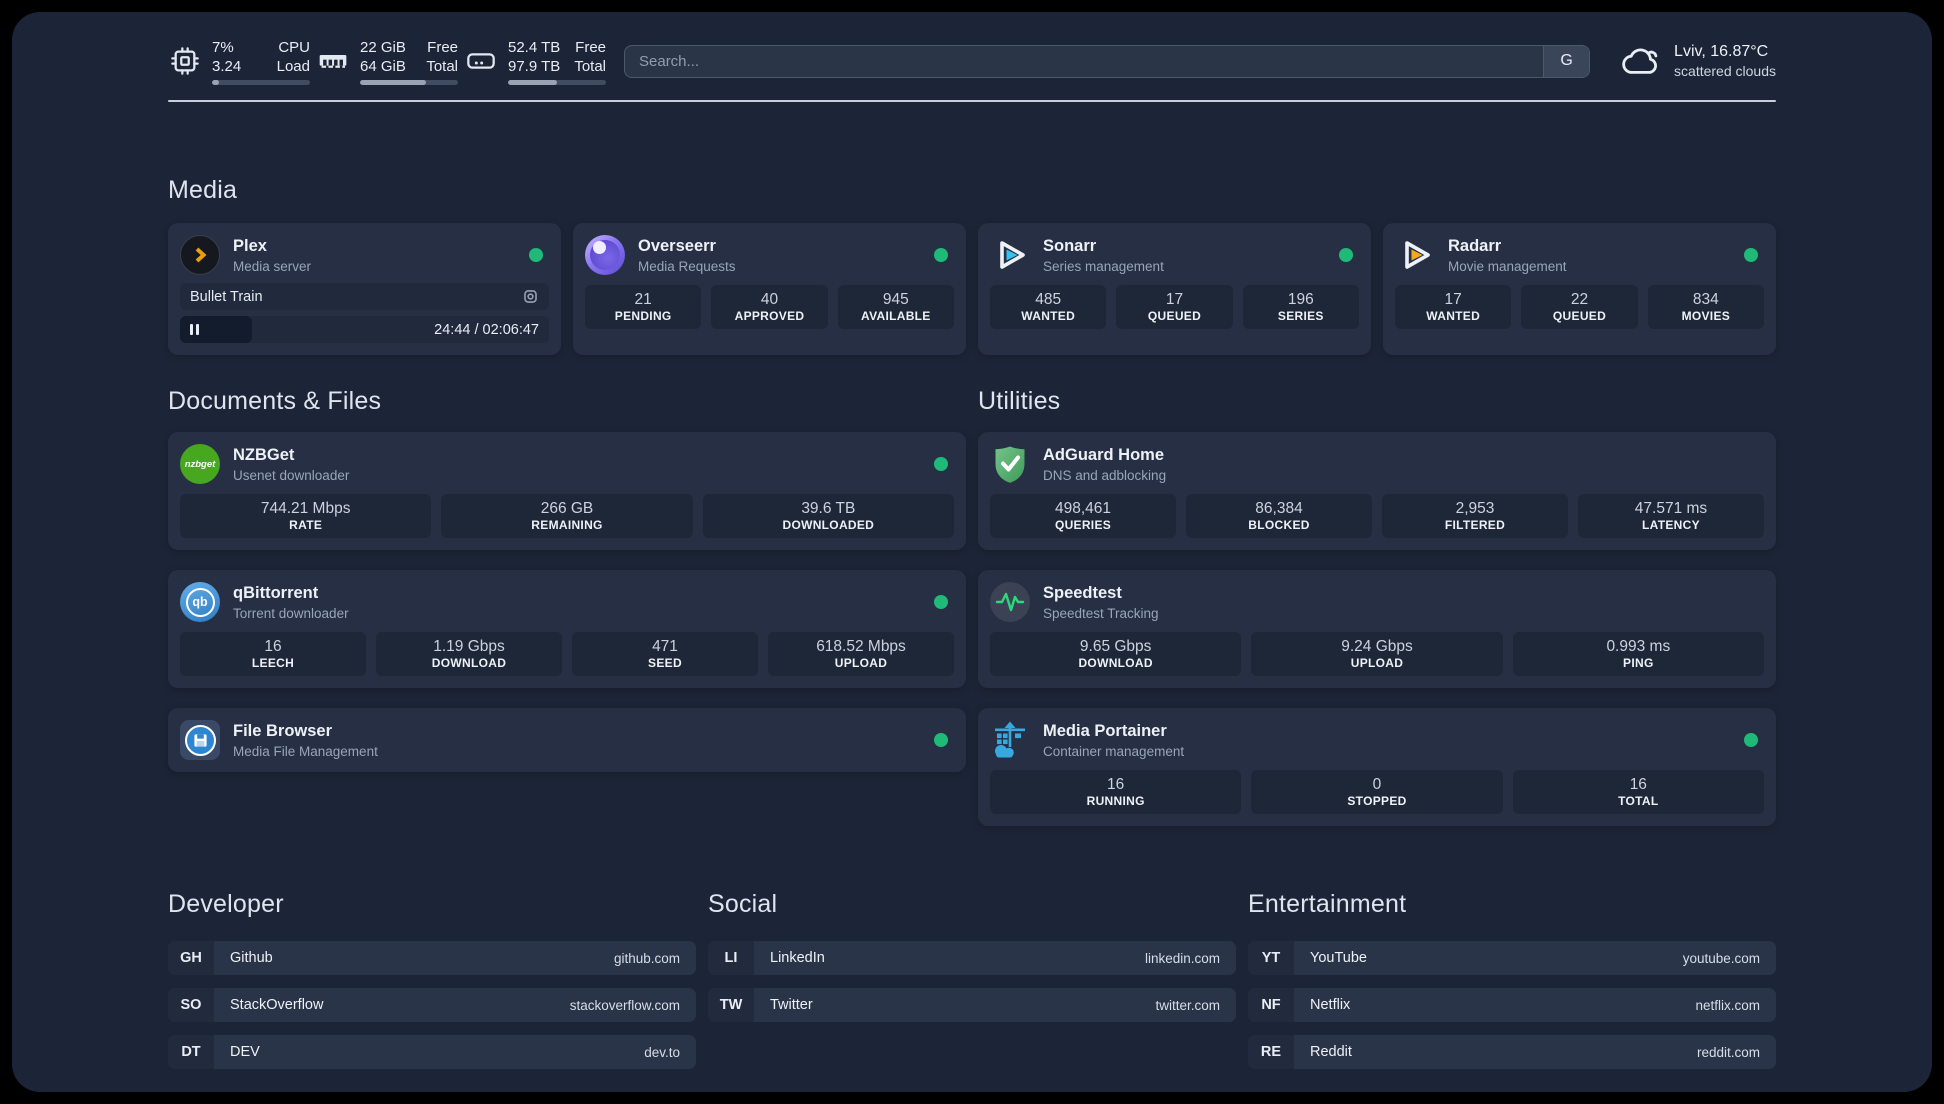 Image resolution: width=1944 pixels, height=1104 pixels. I want to click on filebrowser-icon, so click(200, 740).